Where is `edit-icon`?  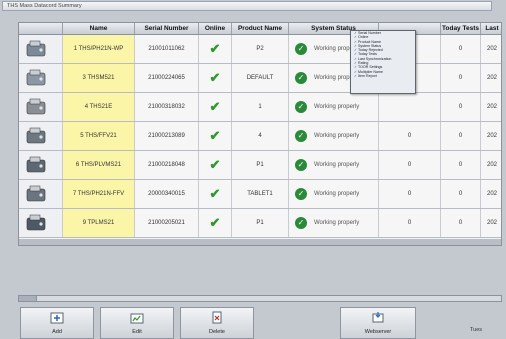 edit-icon is located at coordinates (137, 318).